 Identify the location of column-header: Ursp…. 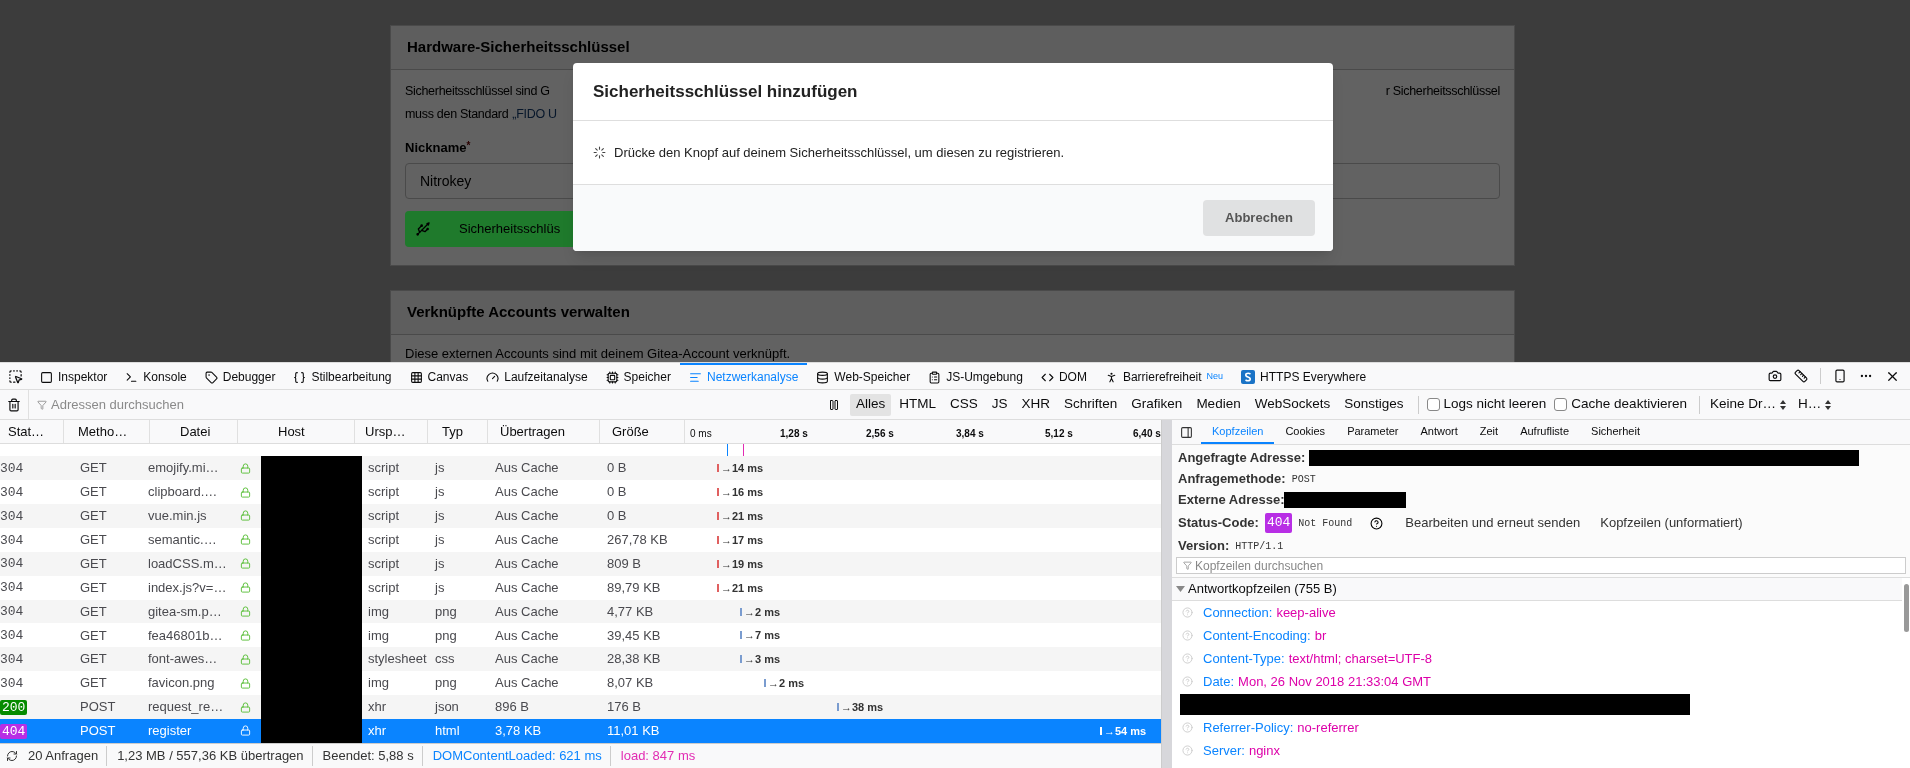
(391, 432).